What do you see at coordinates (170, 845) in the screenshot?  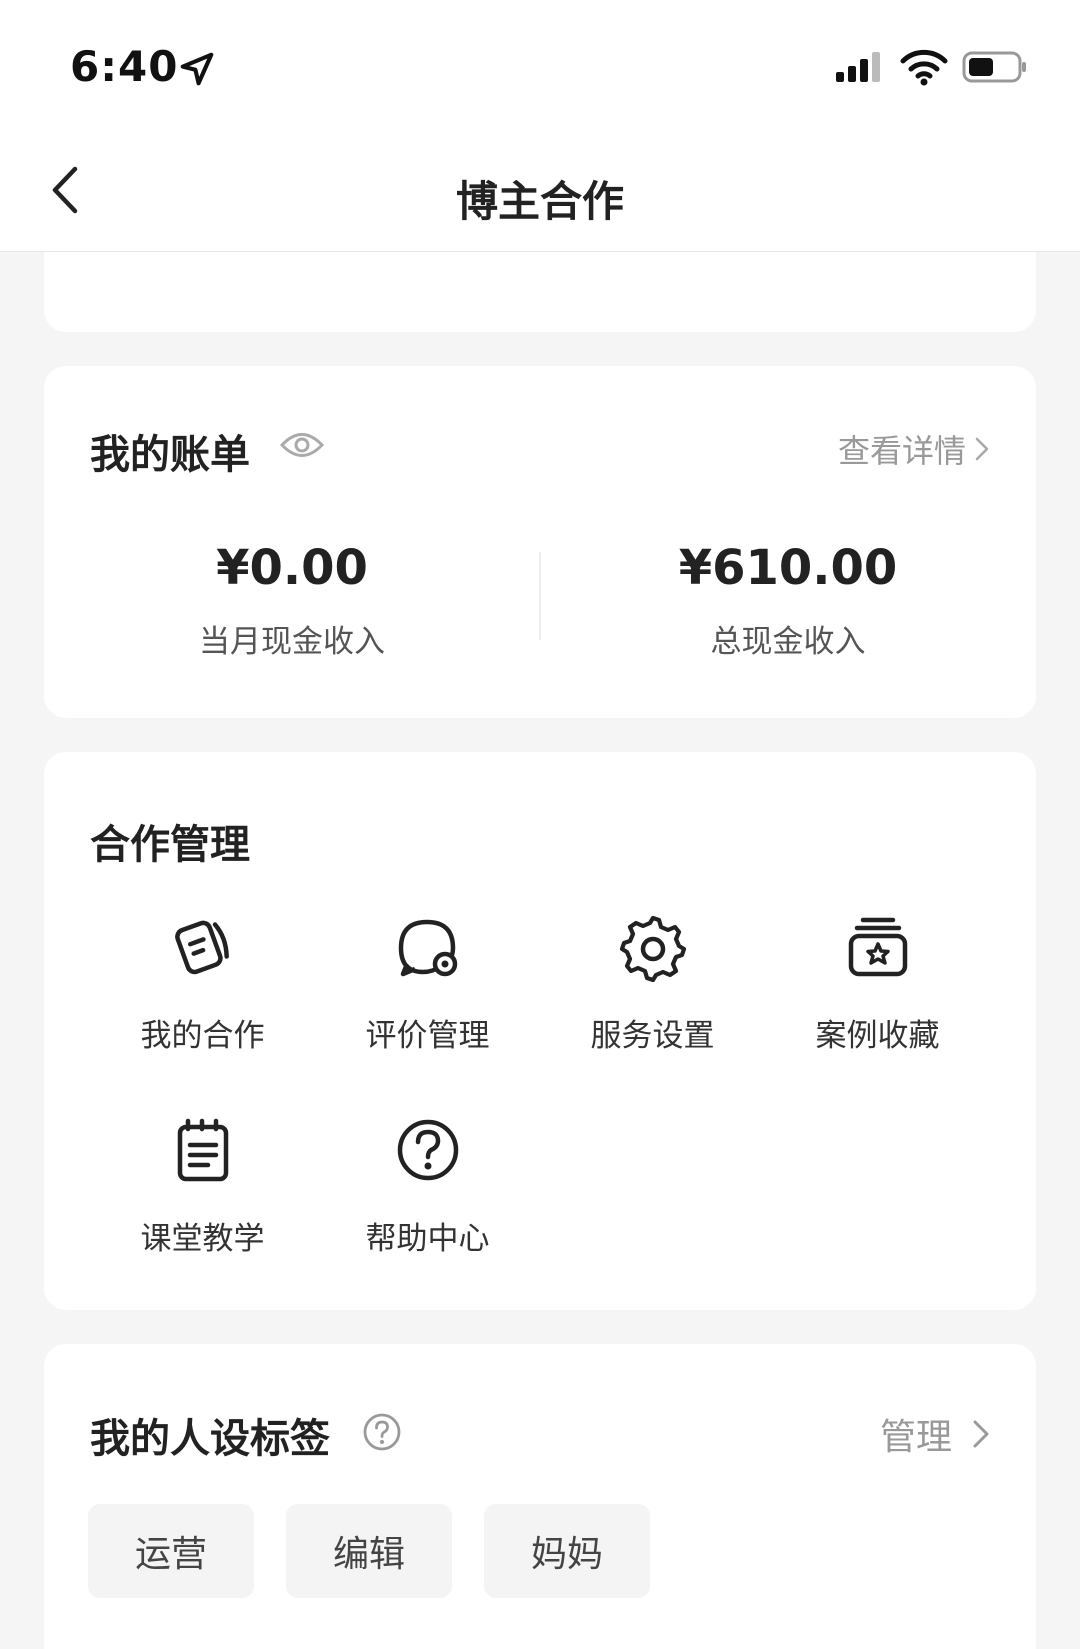 I see `cooperation-management-title: 合作管理` at bounding box center [170, 845].